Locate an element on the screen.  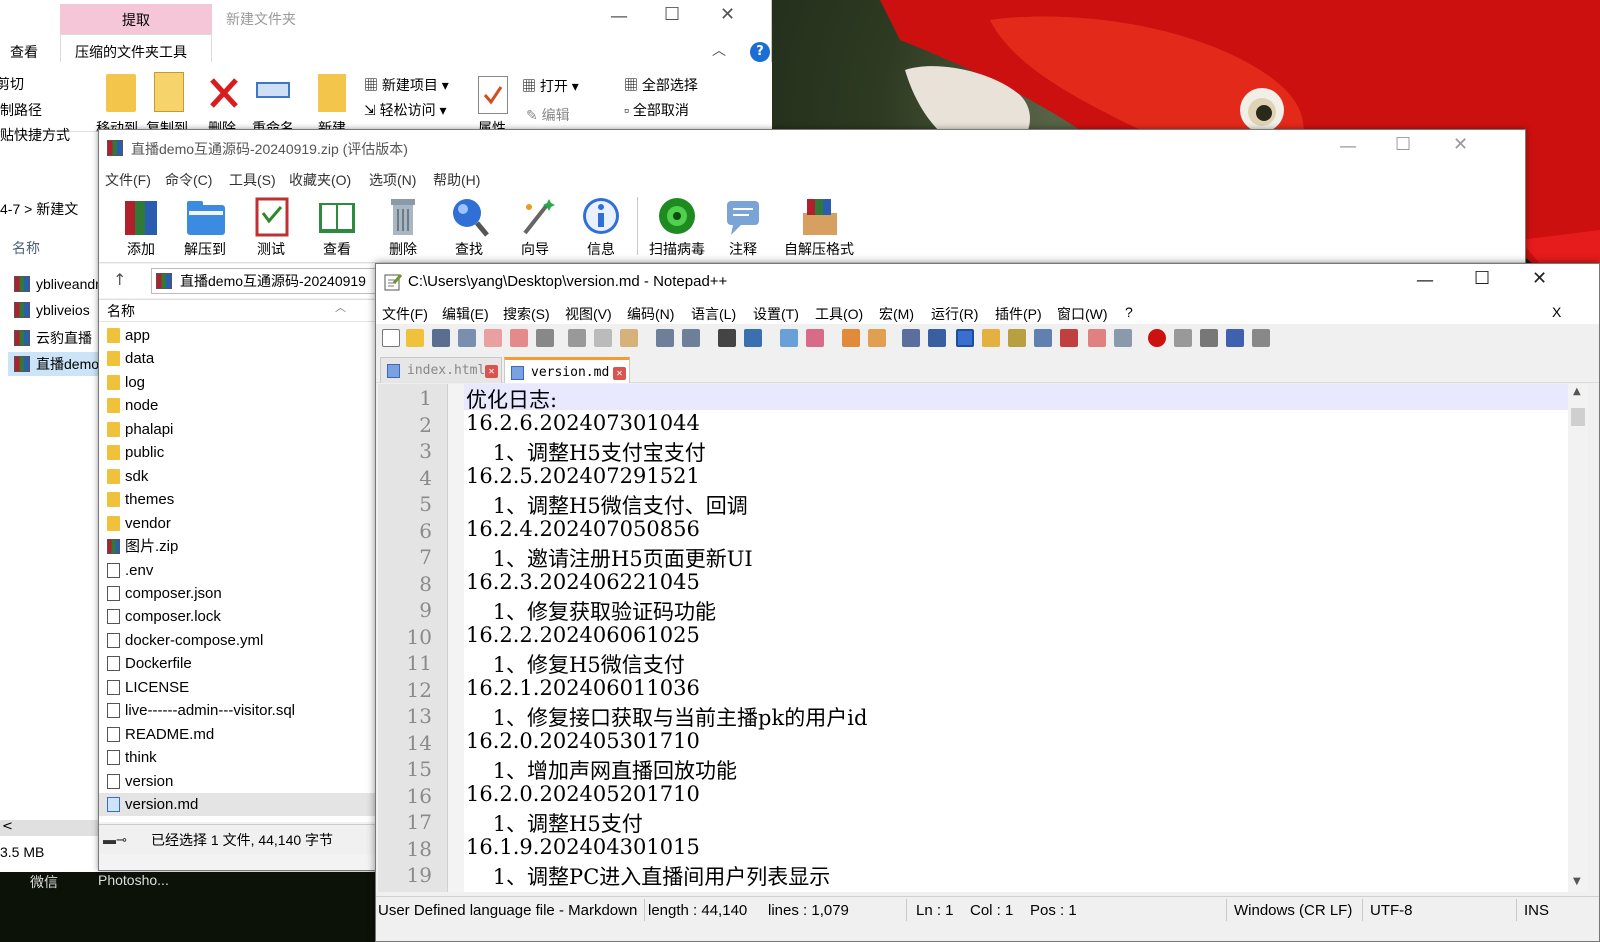
folder-workspace-icon is located at coordinates (1097, 338).